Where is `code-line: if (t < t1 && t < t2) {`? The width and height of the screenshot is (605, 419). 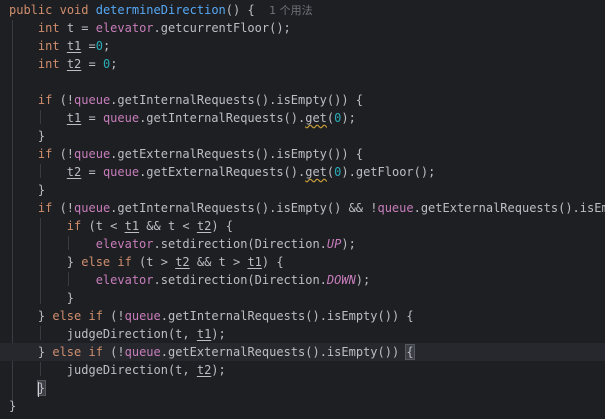 code-line: if (t < t1 && t < t2) { is located at coordinates (302, 226).